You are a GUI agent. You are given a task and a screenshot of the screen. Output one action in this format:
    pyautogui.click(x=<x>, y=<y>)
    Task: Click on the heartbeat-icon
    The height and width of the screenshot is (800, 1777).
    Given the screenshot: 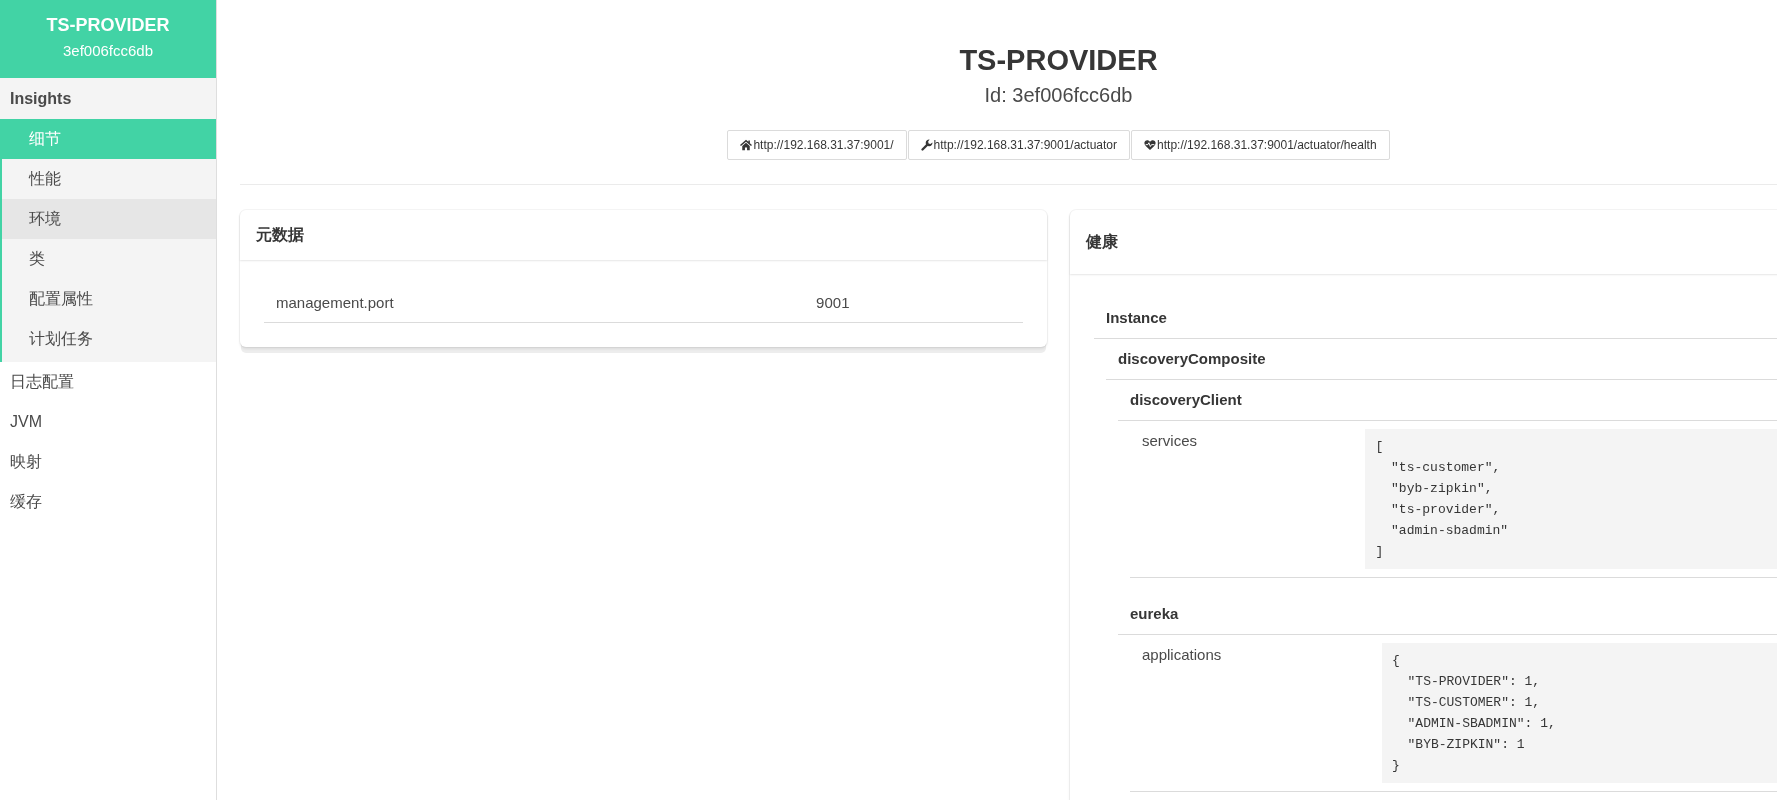 What is the action you would take?
    pyautogui.click(x=1150, y=145)
    